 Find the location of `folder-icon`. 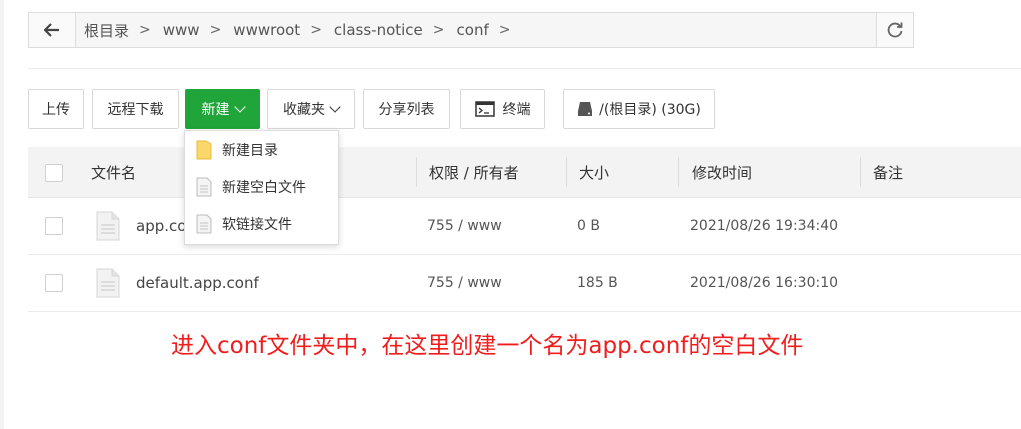

folder-icon is located at coordinates (204, 150).